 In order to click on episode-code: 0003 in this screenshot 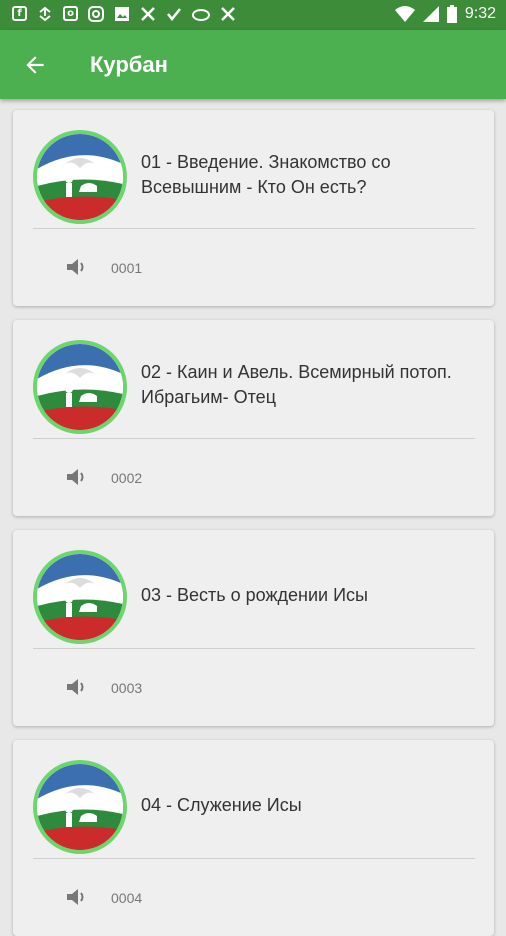, I will do `click(127, 688)`.